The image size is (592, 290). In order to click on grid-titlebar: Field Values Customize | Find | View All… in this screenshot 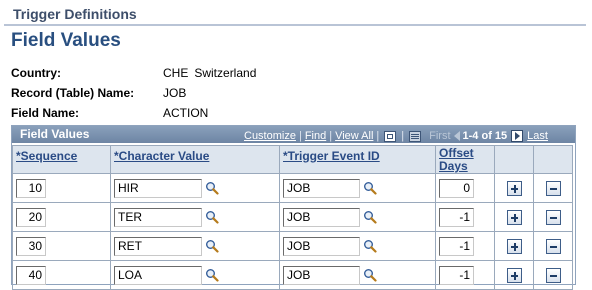, I will do `click(293, 134)`.